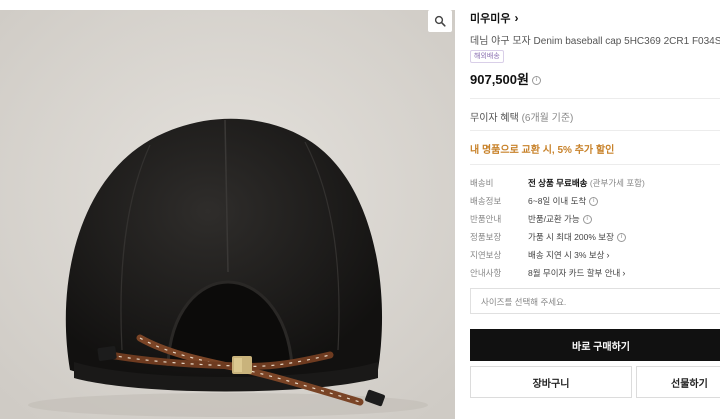 Image resolution: width=720 pixels, height=419 pixels. Describe the element at coordinates (595, 345) in the screenshot. I see `buy-now-button: 바로 구매하기` at that location.